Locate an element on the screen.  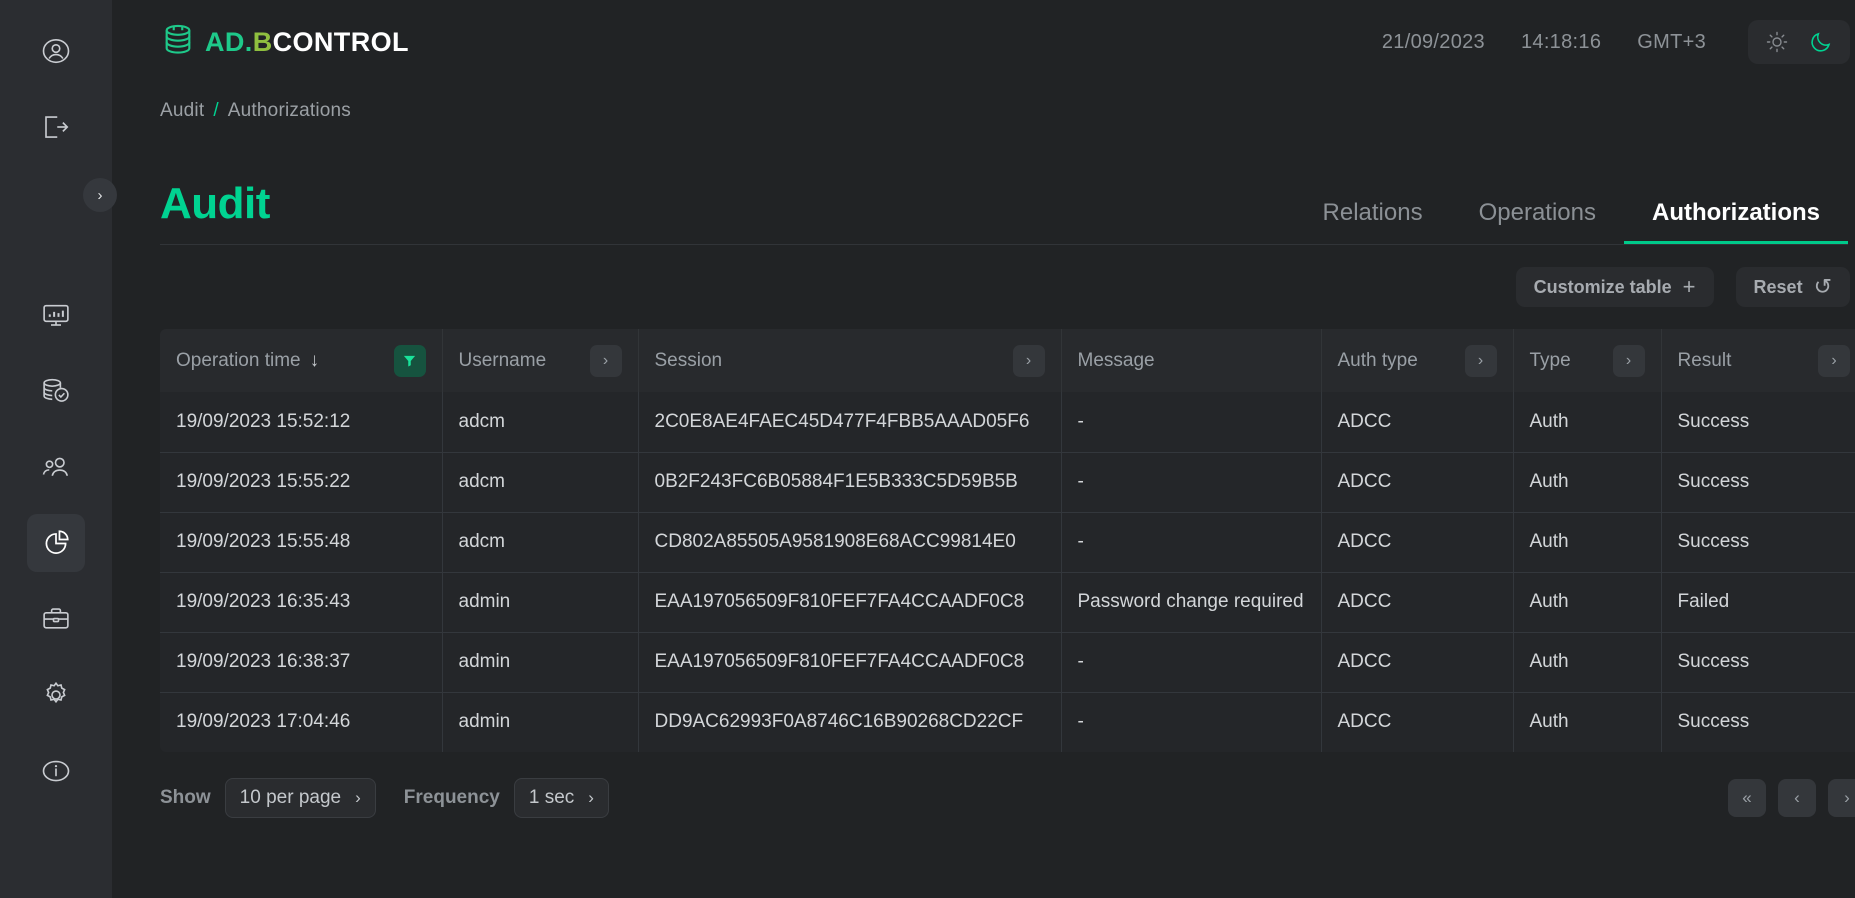
column-header-operation-time: Operation time ↓ is located at coordinates (301, 360).